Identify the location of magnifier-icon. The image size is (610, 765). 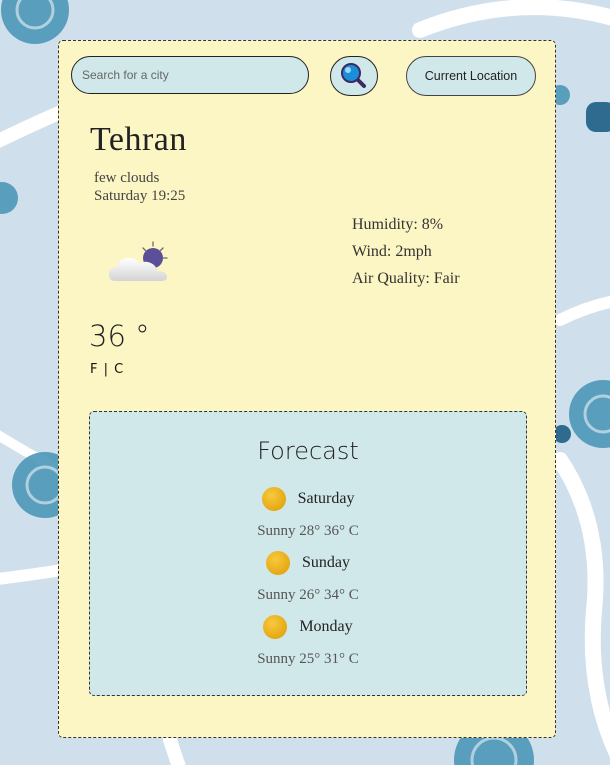
(353, 75).